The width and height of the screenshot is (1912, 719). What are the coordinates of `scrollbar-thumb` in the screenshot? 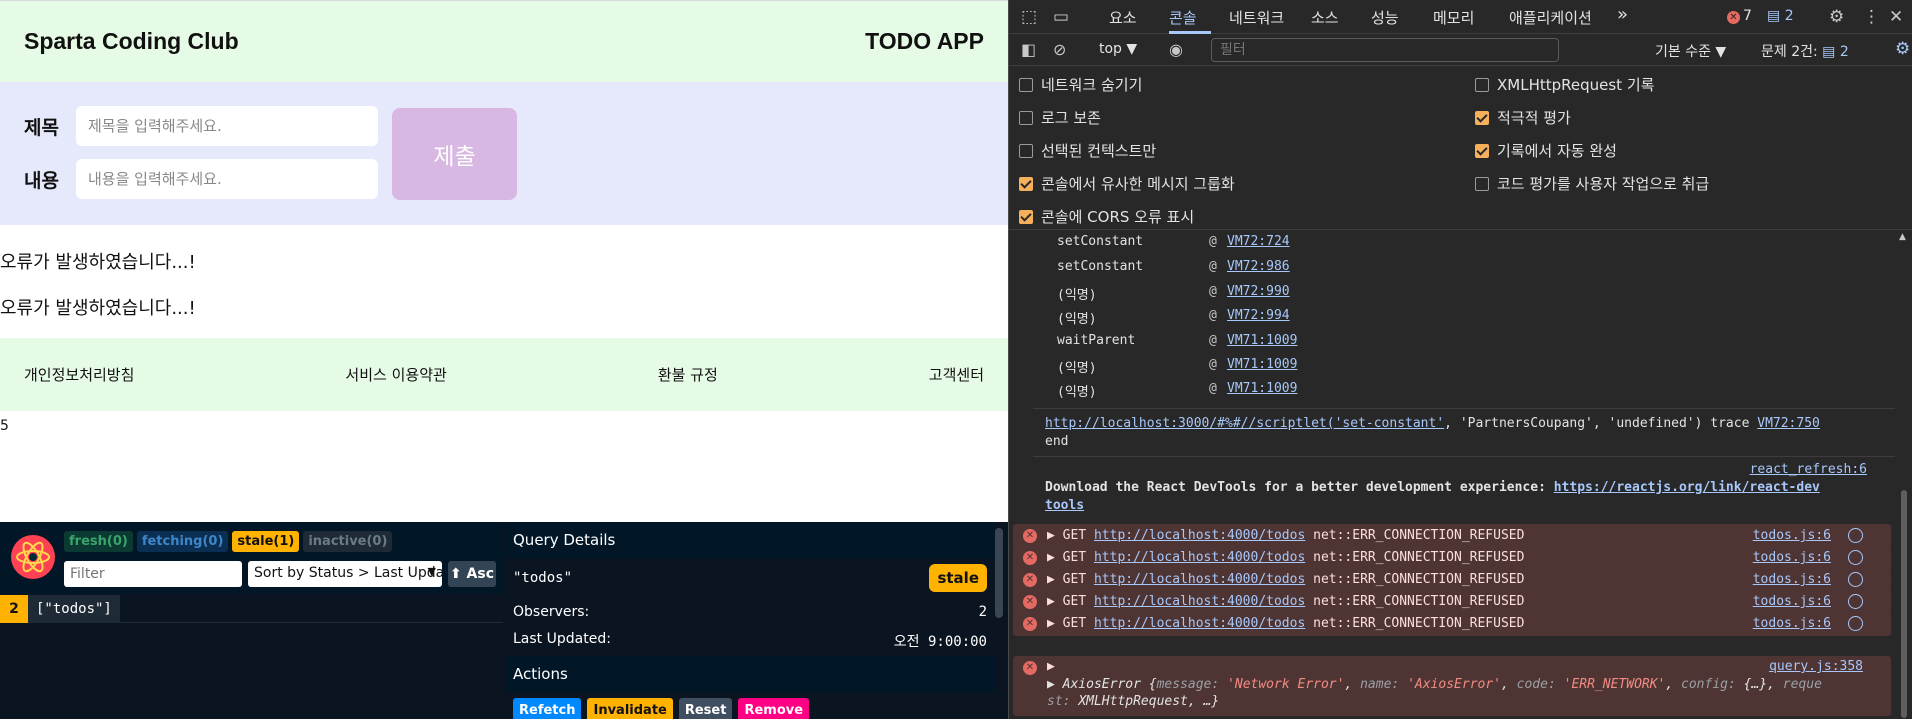 It's located at (1904, 604).